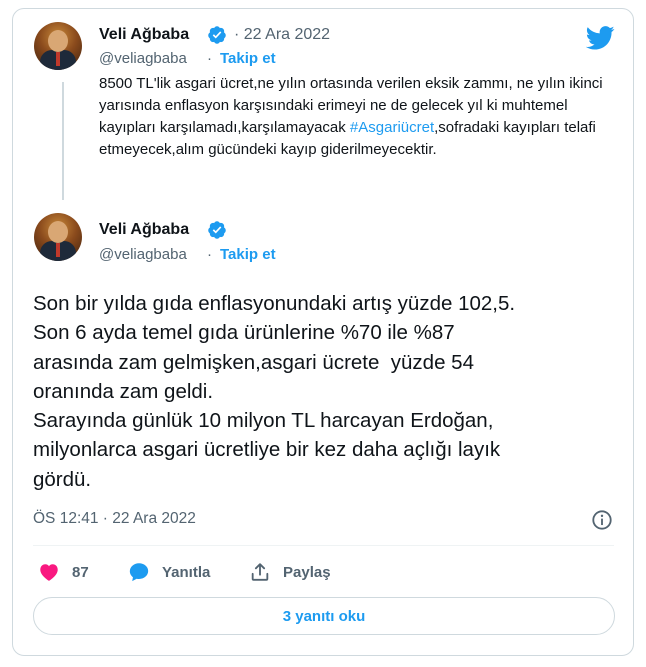 The width and height of the screenshot is (646, 667). Describe the element at coordinates (602, 520) in the screenshot. I see `info-icon` at that location.